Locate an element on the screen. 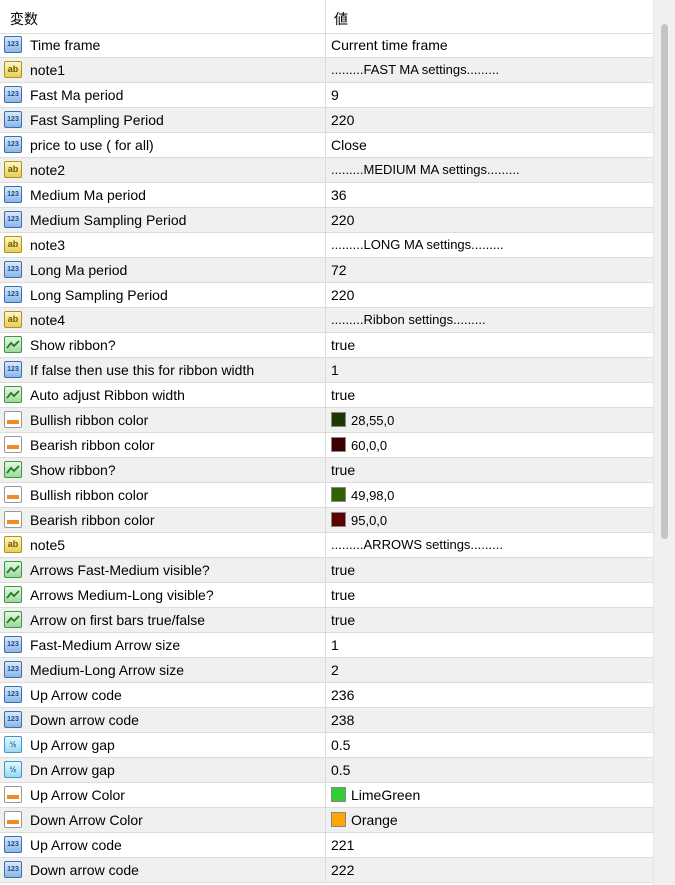 The width and height of the screenshot is (675, 885). parameter-row: 123 Fast-Medium Arrow size 1 is located at coordinates (326, 645).